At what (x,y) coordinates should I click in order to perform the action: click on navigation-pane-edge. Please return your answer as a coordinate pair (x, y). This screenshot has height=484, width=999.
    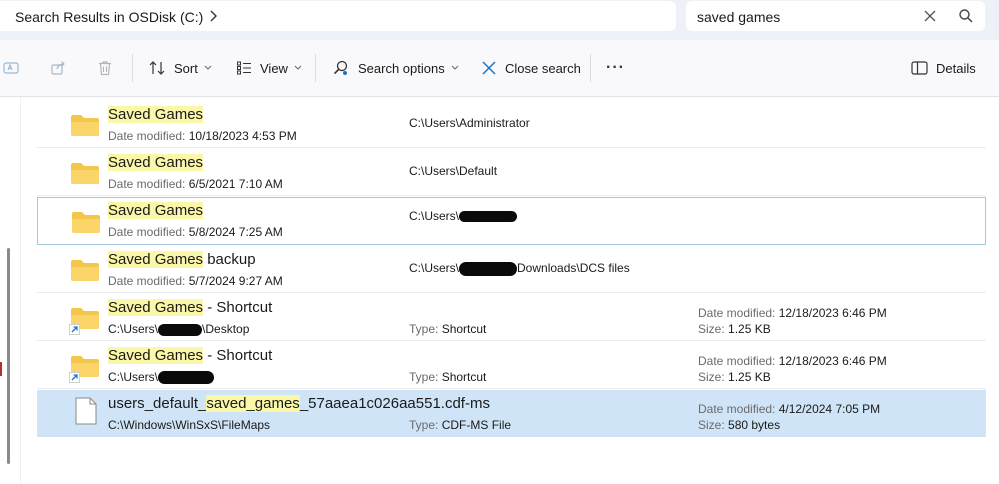
    Looking at the image, I should click on (10, 290).